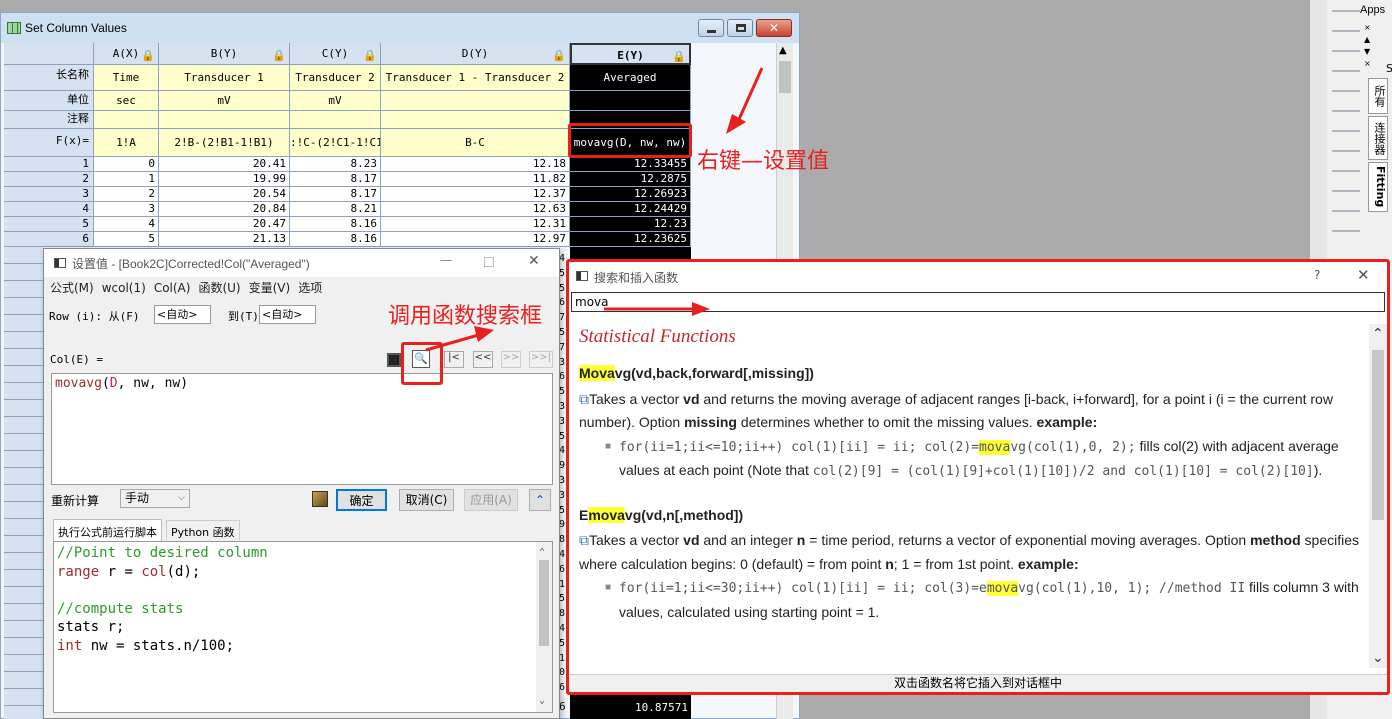 The height and width of the screenshot is (719, 1392). What do you see at coordinates (224, 224) in the screenshot?
I see `table-cell: 20.47` at bounding box center [224, 224].